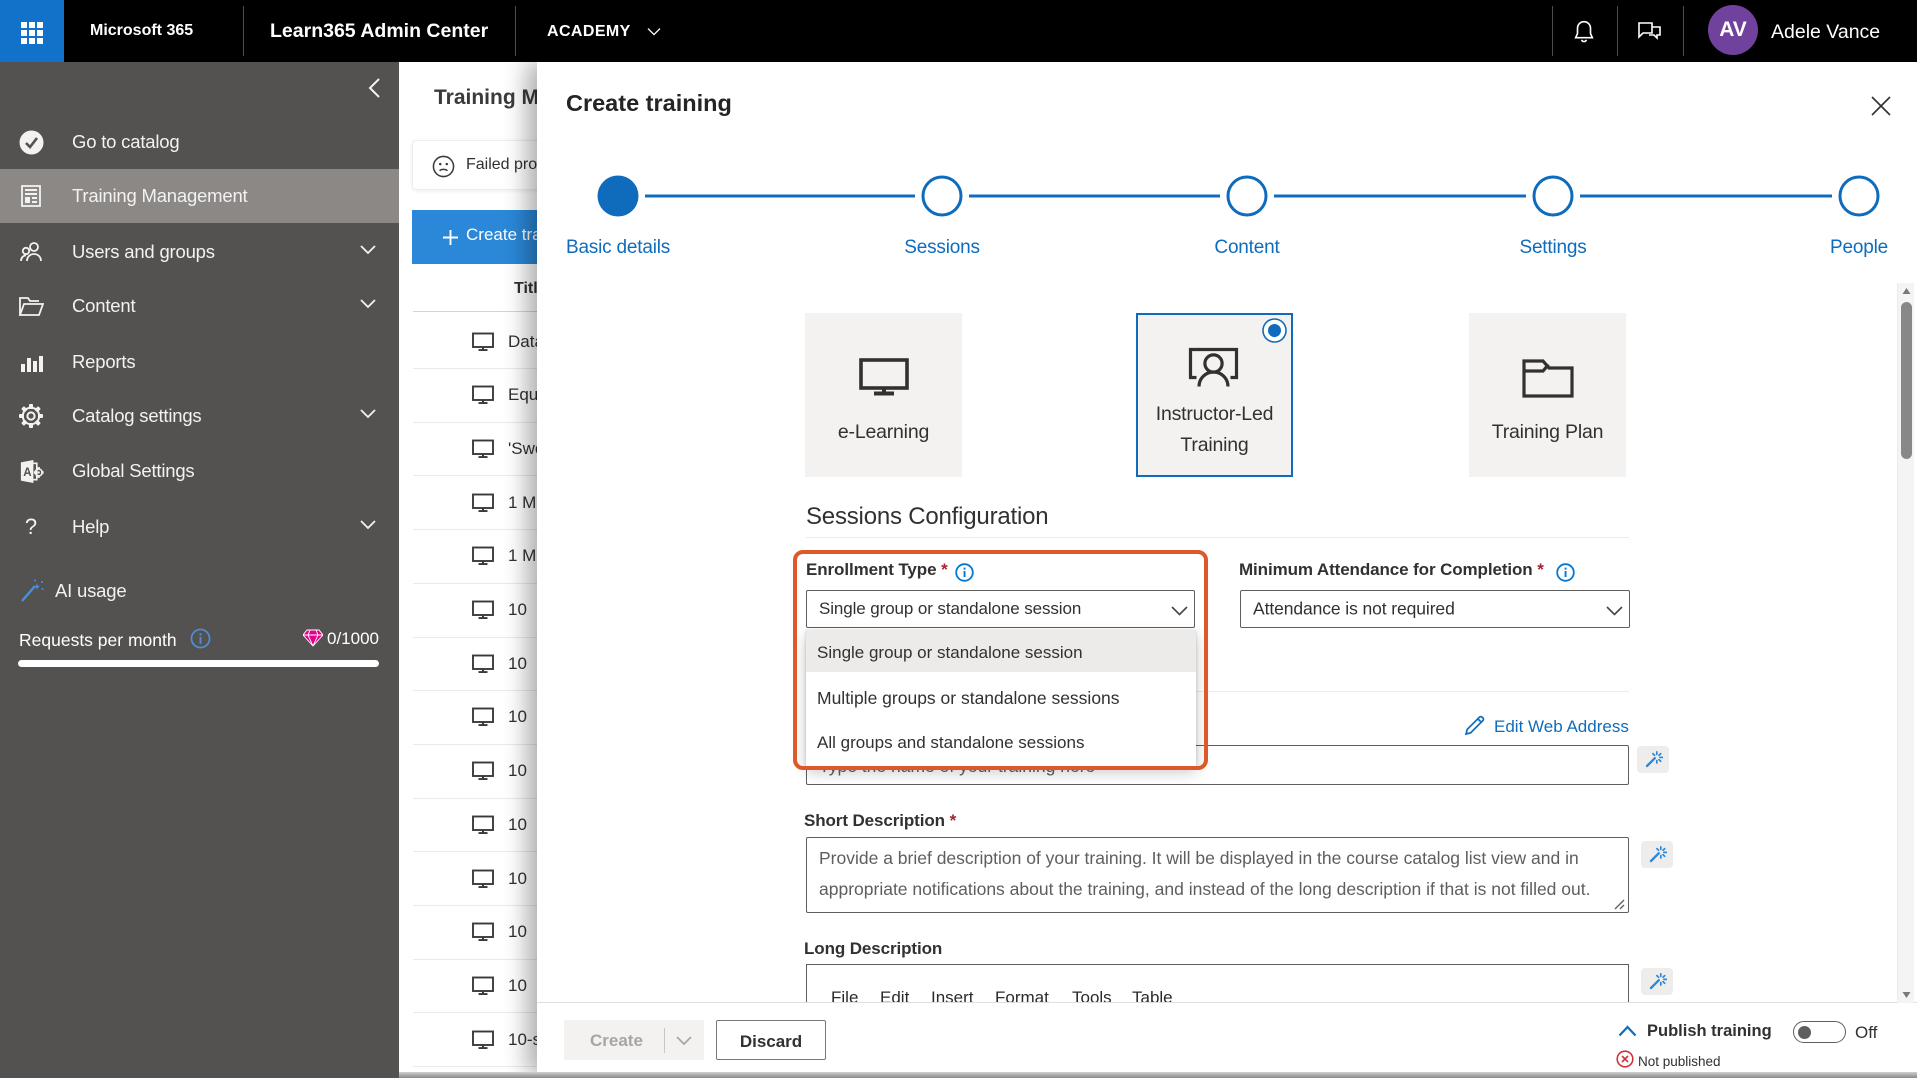  I want to click on svg-text: A, so click(27, 472).